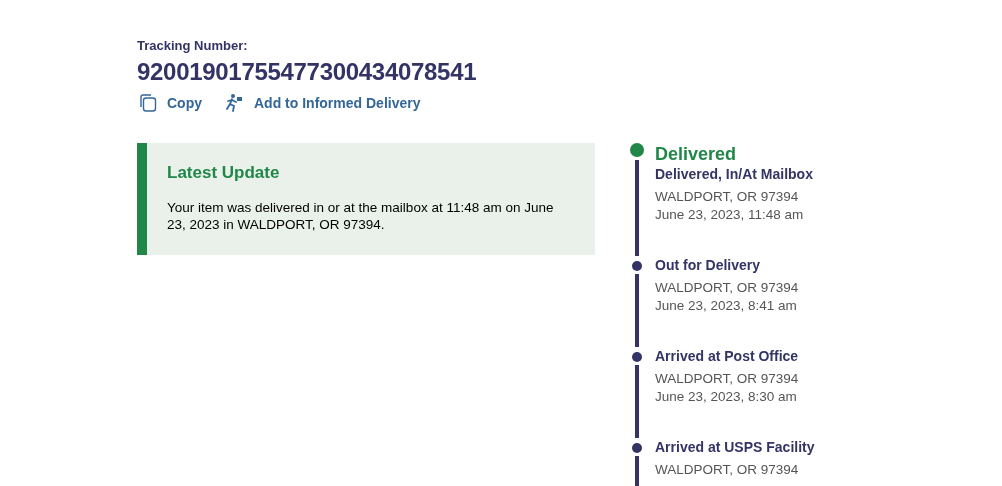 The image size is (1002, 486). What do you see at coordinates (307, 72) in the screenshot?
I see `tracking-number: 92001901755477300434078541` at bounding box center [307, 72].